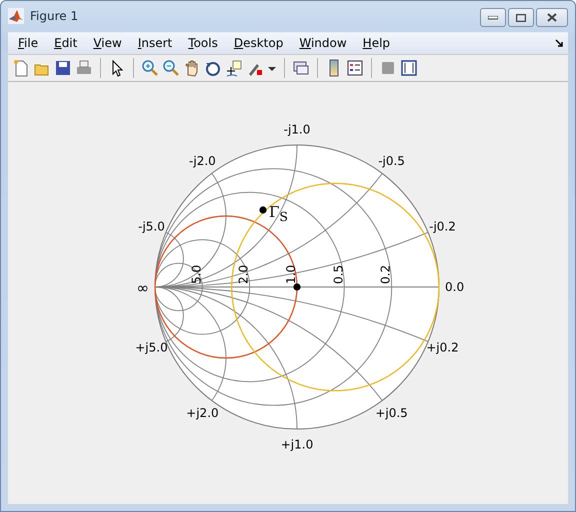 The width and height of the screenshot is (576, 512). What do you see at coordinates (297, 129) in the screenshot?
I see `reactance-label: -j1.0` at bounding box center [297, 129].